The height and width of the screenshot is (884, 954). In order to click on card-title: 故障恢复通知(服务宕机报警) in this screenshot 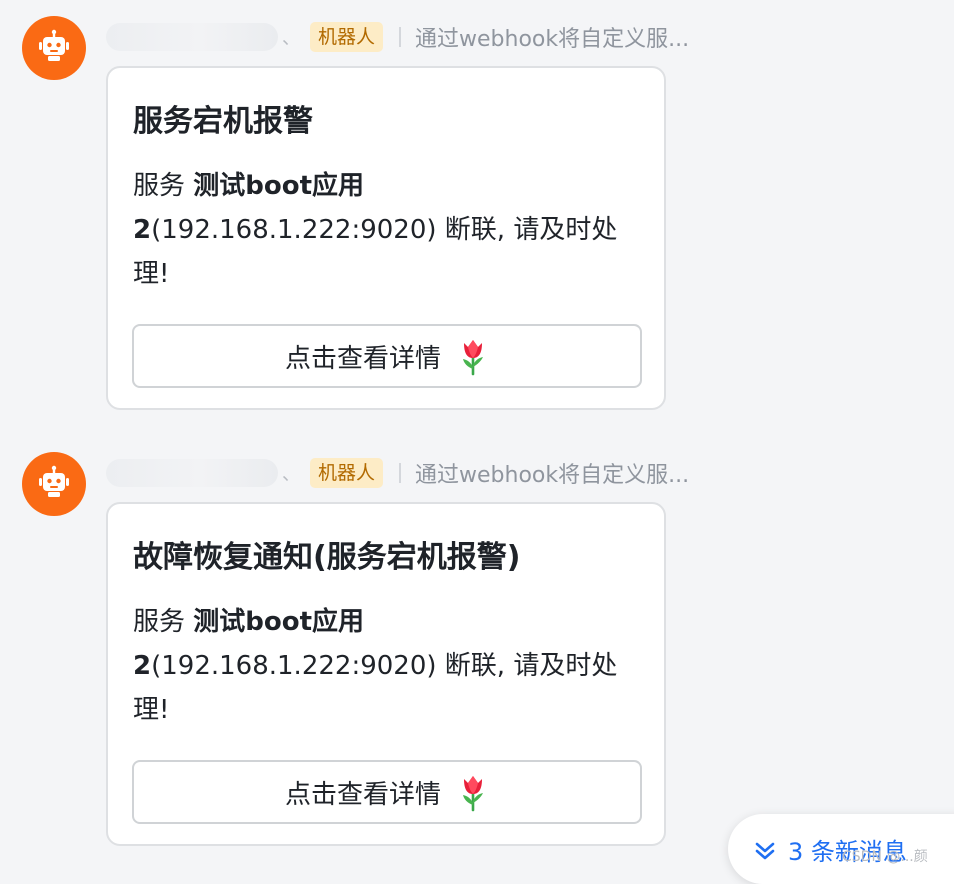, I will do `click(327, 557)`.